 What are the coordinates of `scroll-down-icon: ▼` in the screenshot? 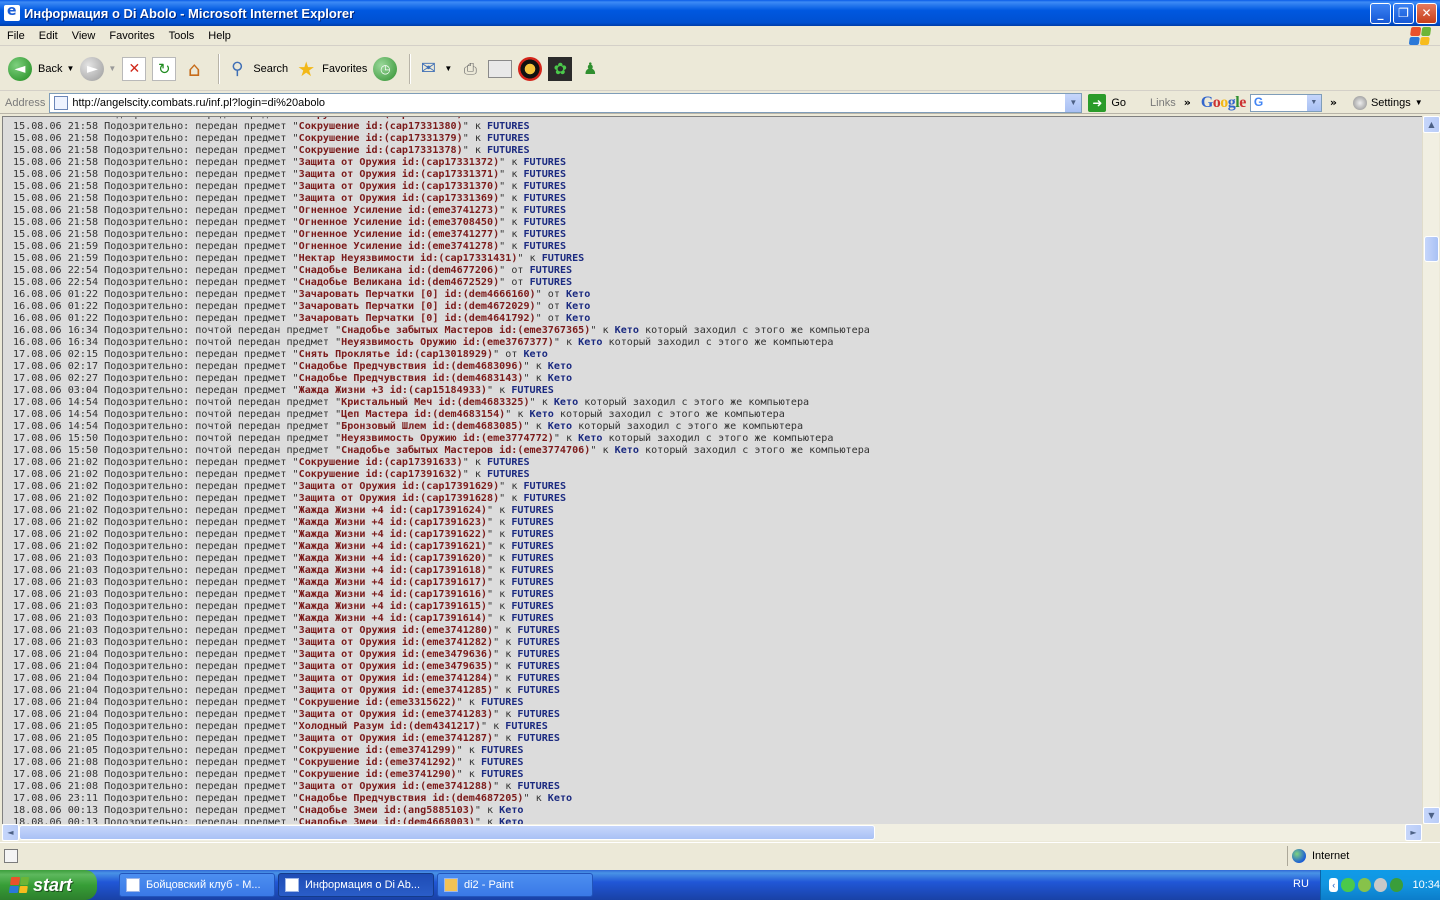 It's located at (1431, 815).